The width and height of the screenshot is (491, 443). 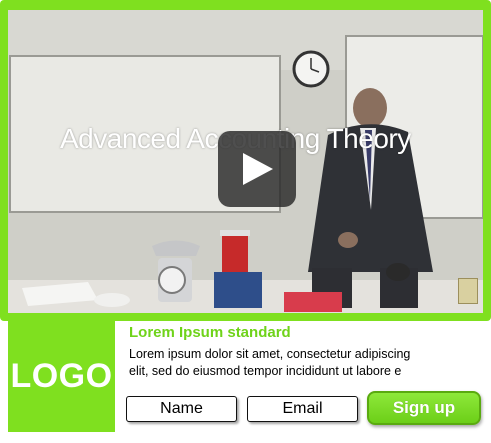 What do you see at coordinates (302, 409) in the screenshot?
I see `email-input` at bounding box center [302, 409].